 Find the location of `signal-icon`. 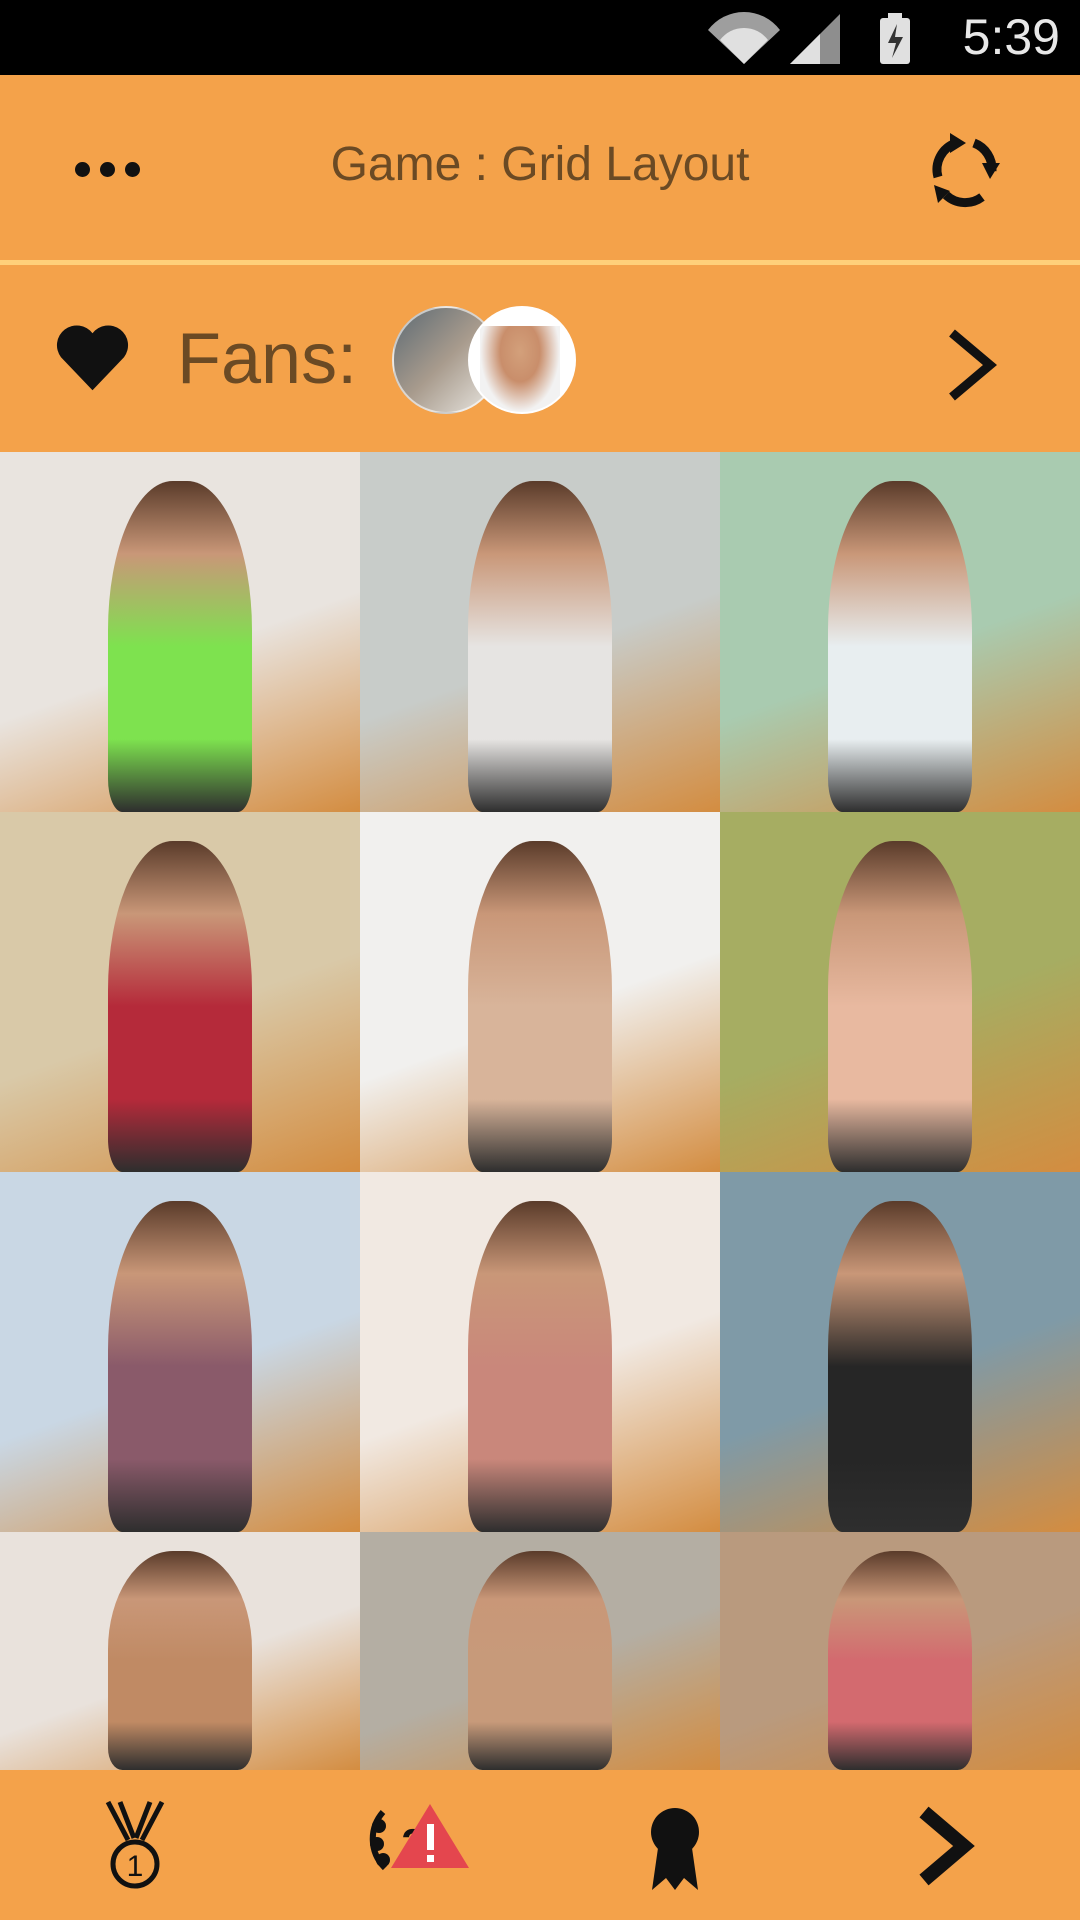

signal-icon is located at coordinates (815, 39).